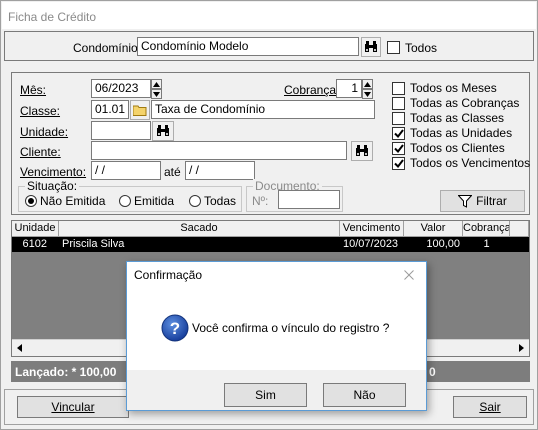 Image resolution: width=538 pixels, height=430 pixels. Describe the element at coordinates (465, 201) in the screenshot. I see `funnel-icon` at that location.